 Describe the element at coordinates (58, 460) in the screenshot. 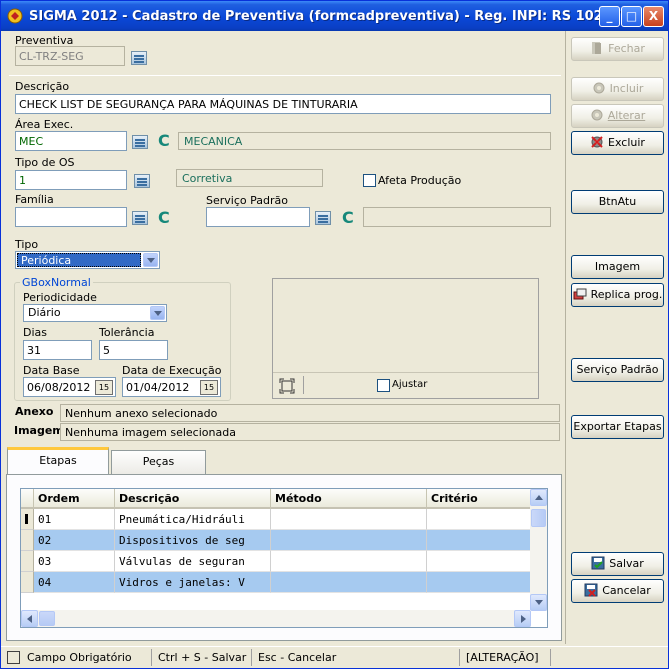

I see `tab-etapas: Etapas` at that location.